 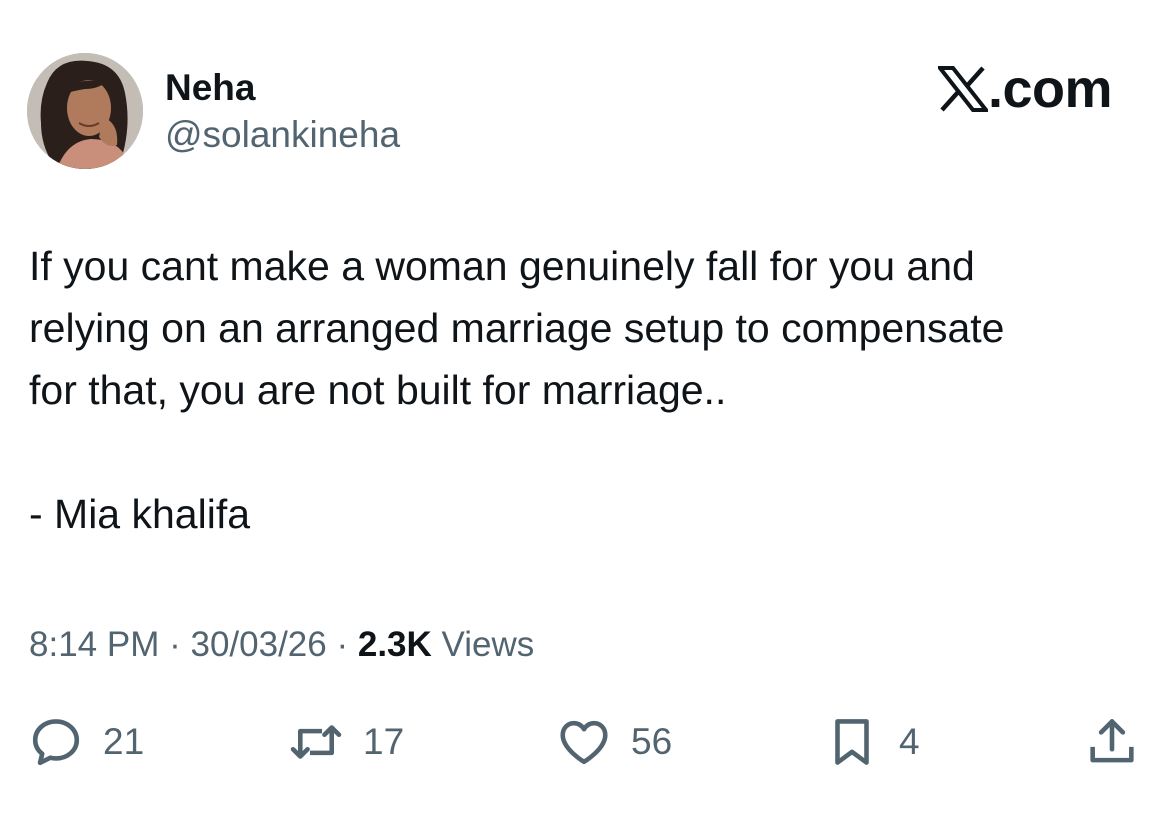 What do you see at coordinates (909, 741) in the screenshot?
I see `bookmark-count: 4` at bounding box center [909, 741].